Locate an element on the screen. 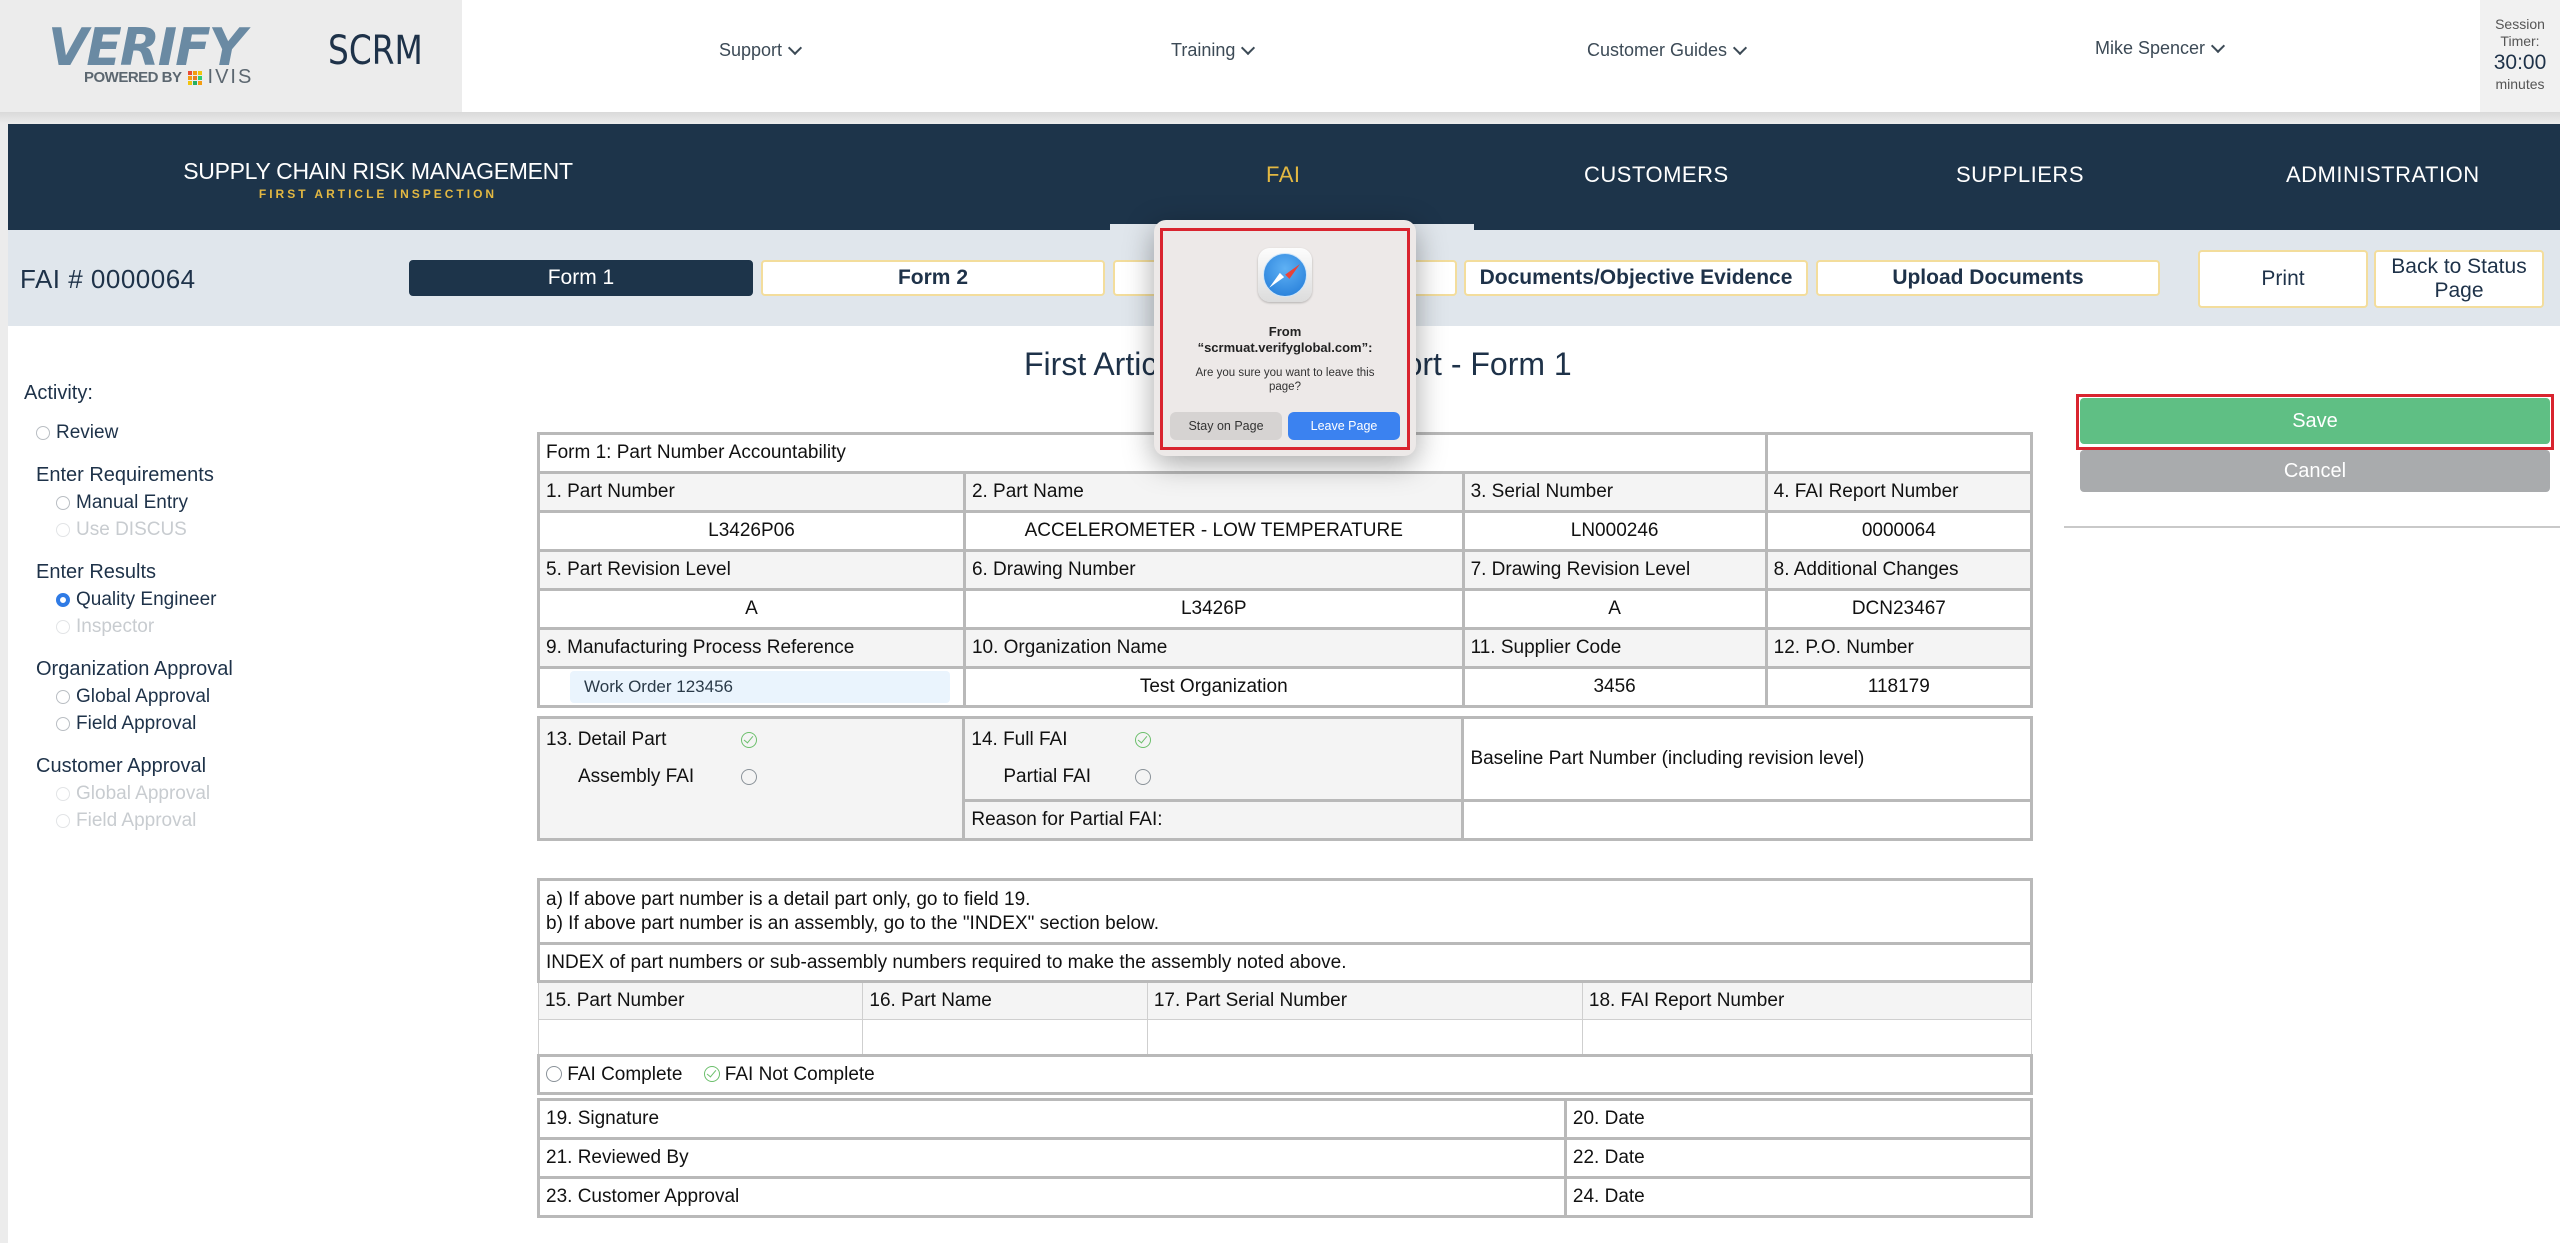 The width and height of the screenshot is (2560, 1243). group-title: Enter Results is located at coordinates (96, 572).